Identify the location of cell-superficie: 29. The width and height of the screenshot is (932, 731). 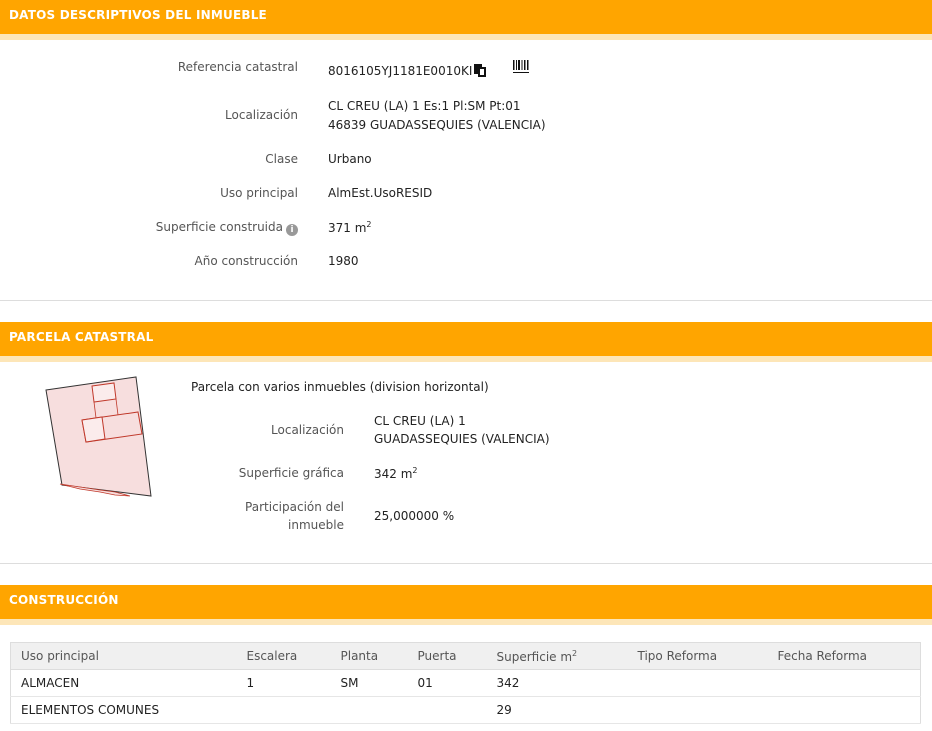
(557, 710).